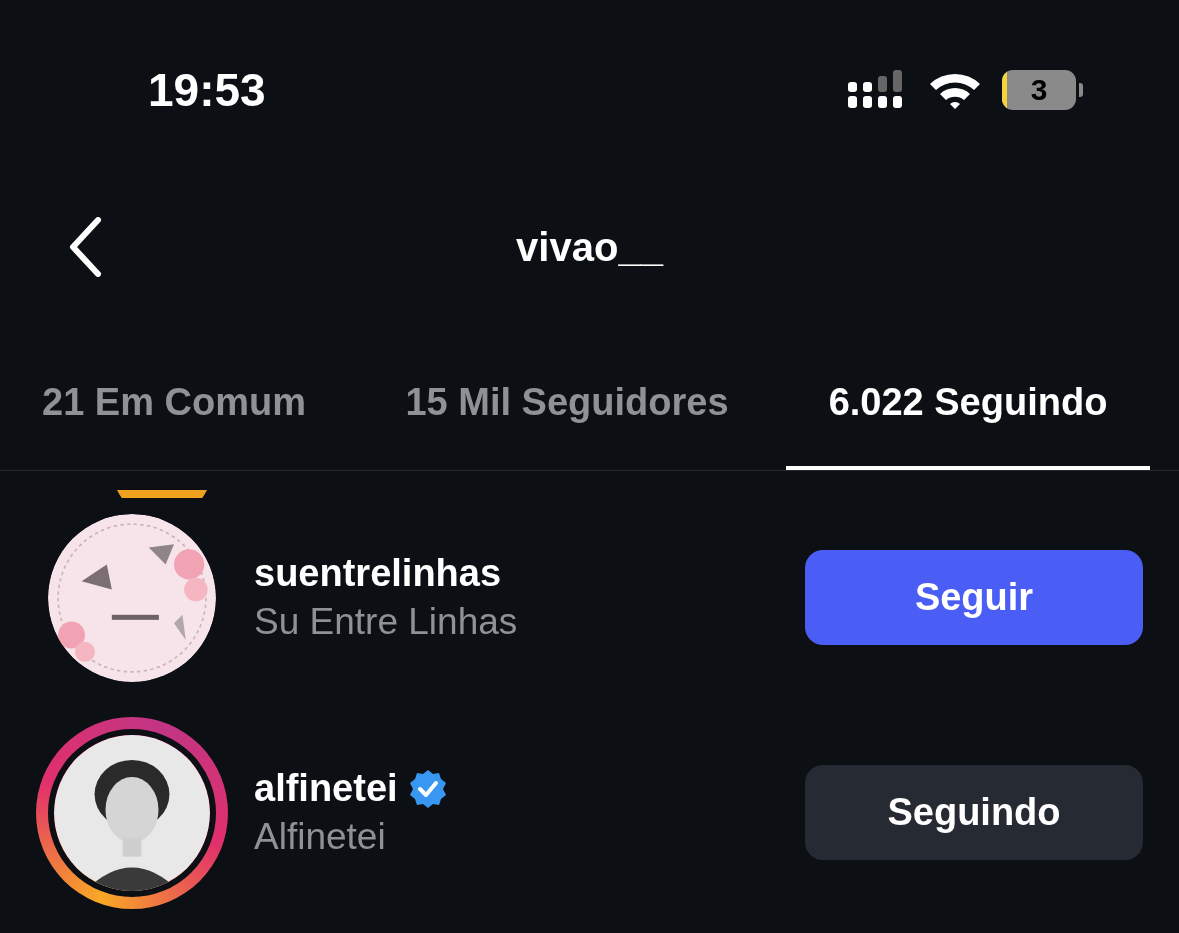 The image size is (1179, 933). I want to click on account-name: Su Entre Linhas, so click(386, 622).